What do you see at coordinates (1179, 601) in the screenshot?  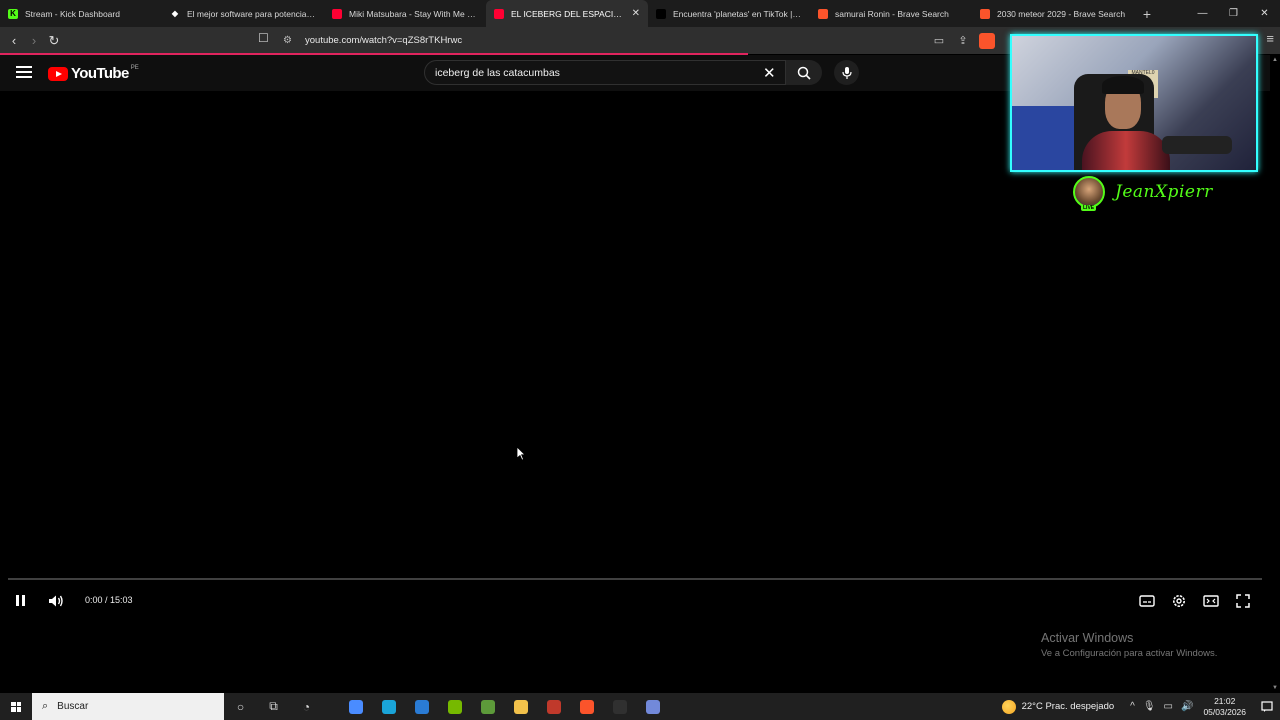 I see `settings-gear-icon` at bounding box center [1179, 601].